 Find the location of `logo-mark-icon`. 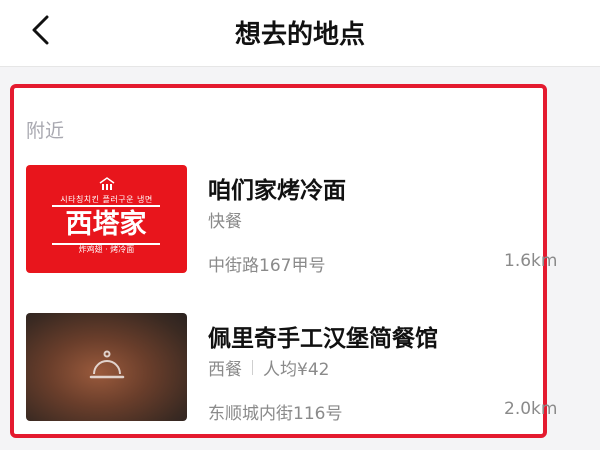

logo-mark-icon is located at coordinates (107, 183).